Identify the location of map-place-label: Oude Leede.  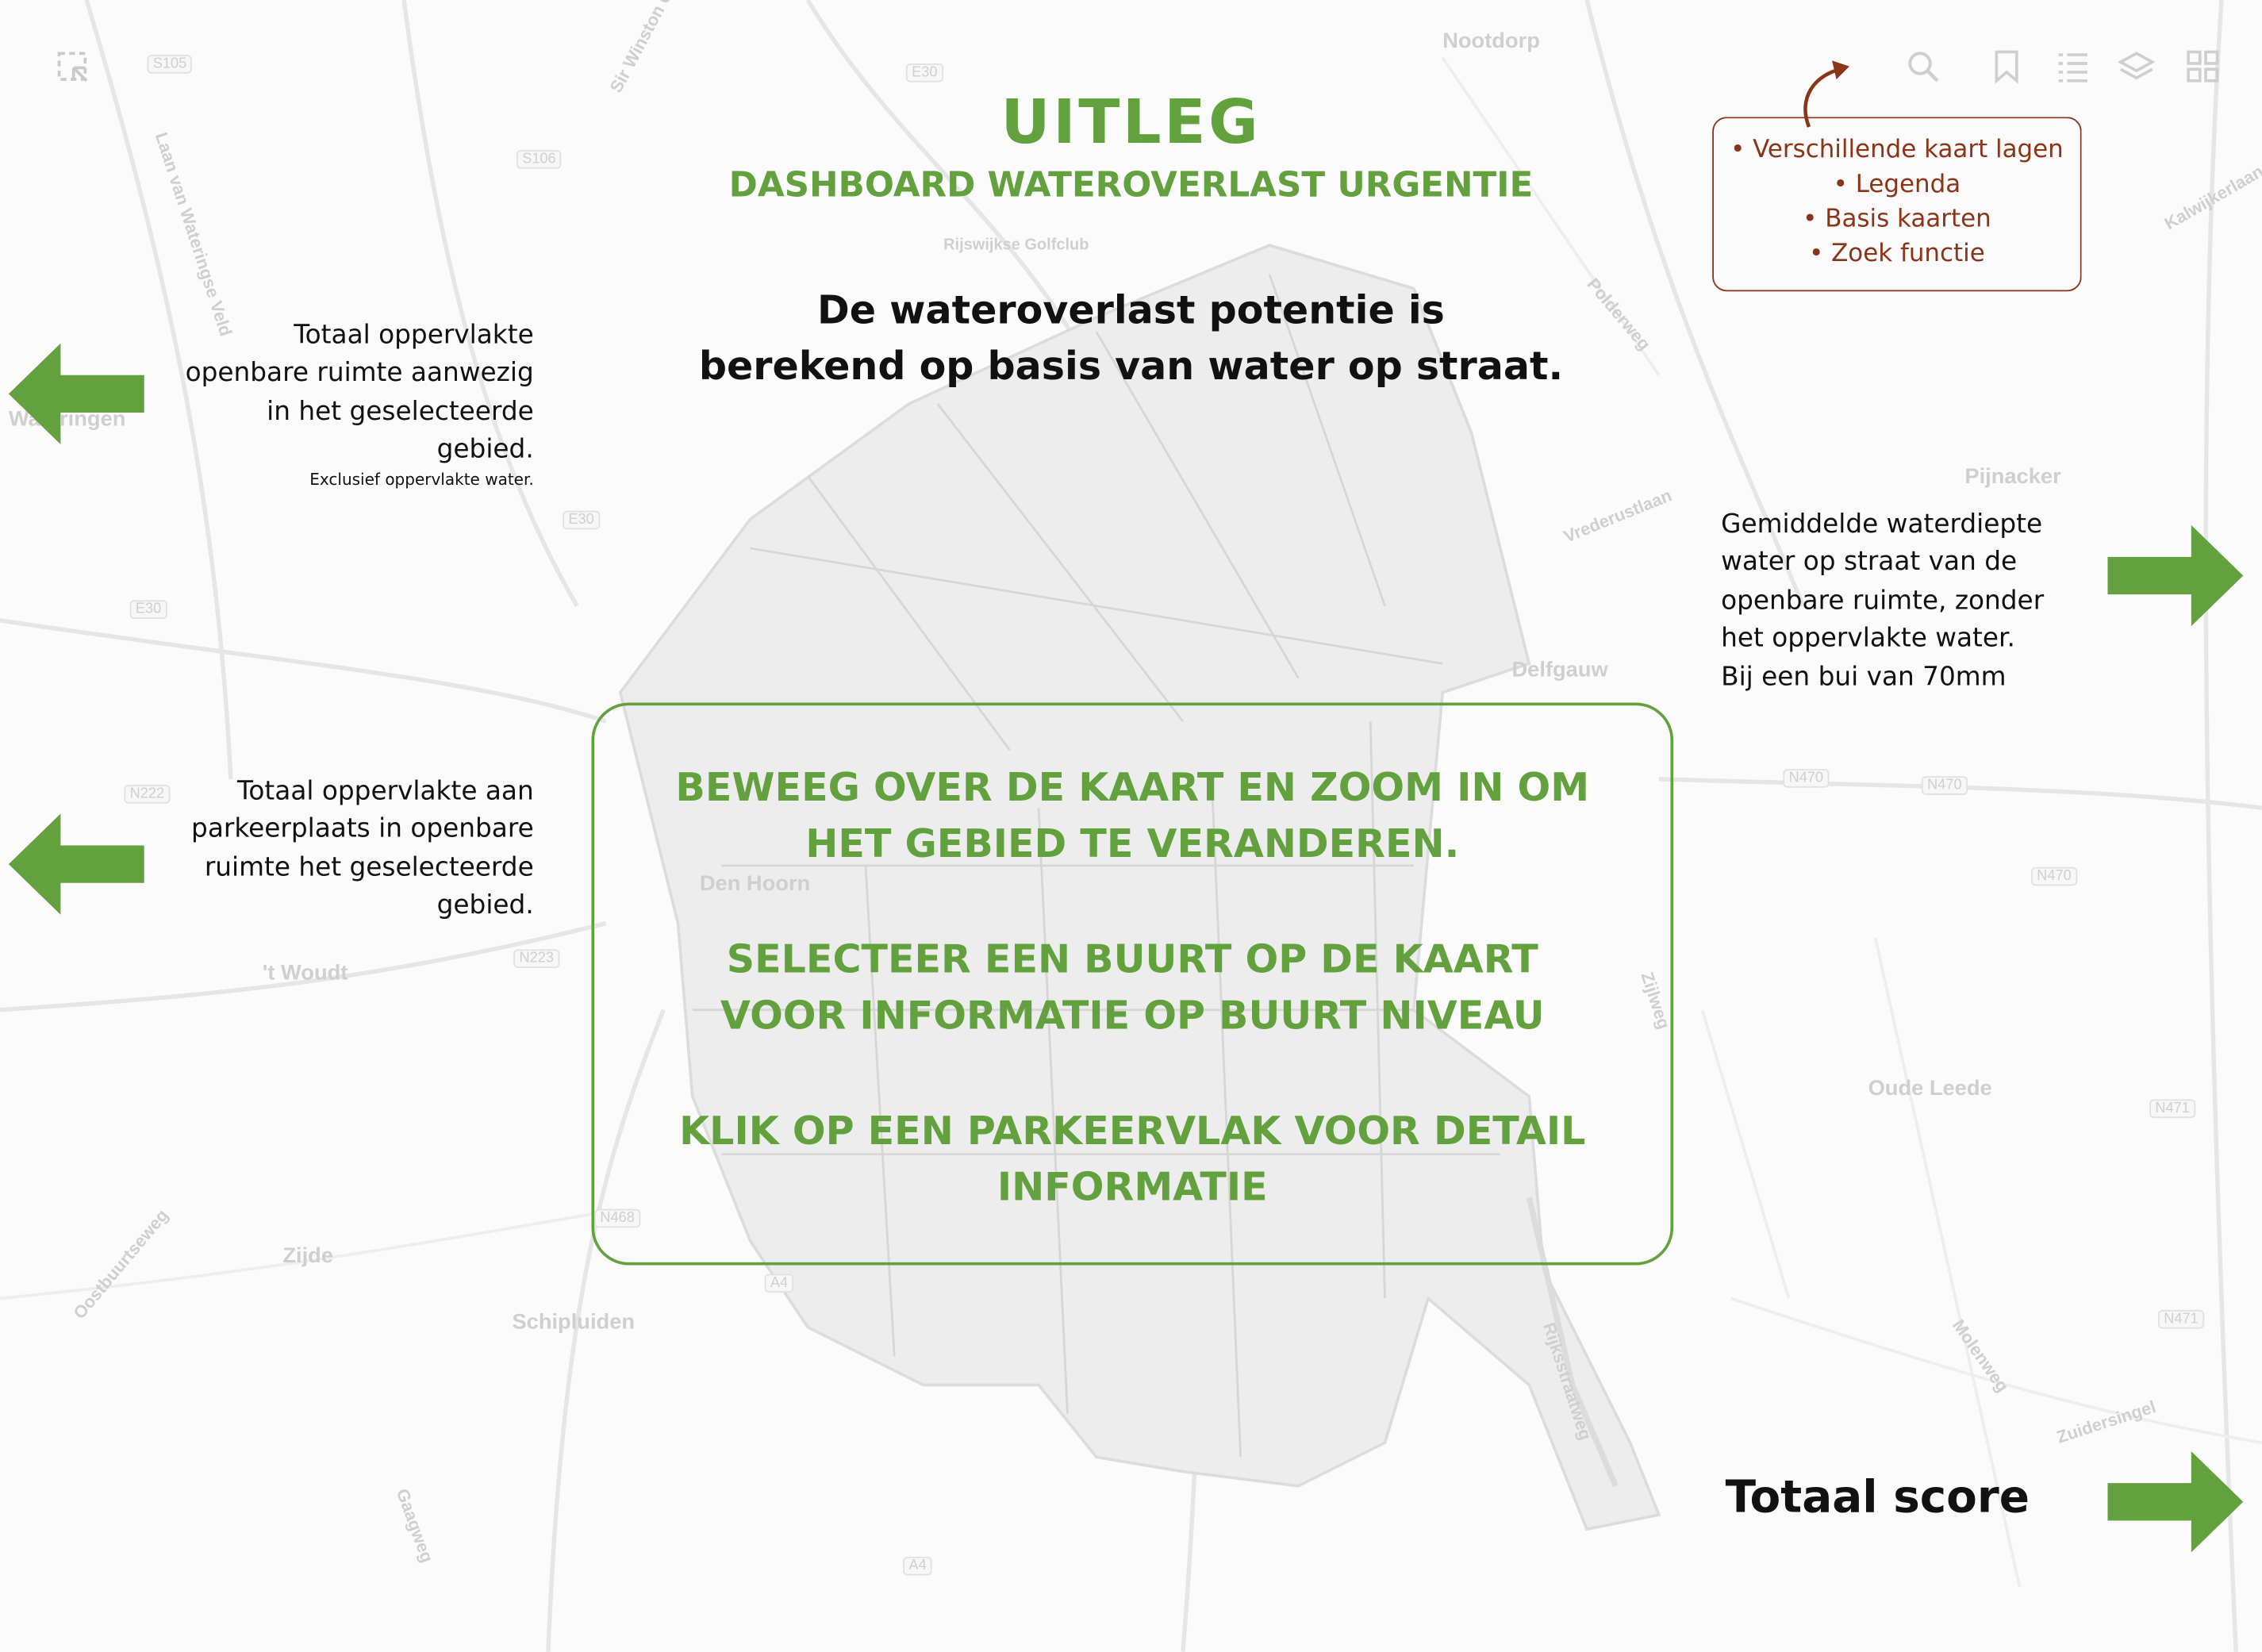
(1930, 1088).